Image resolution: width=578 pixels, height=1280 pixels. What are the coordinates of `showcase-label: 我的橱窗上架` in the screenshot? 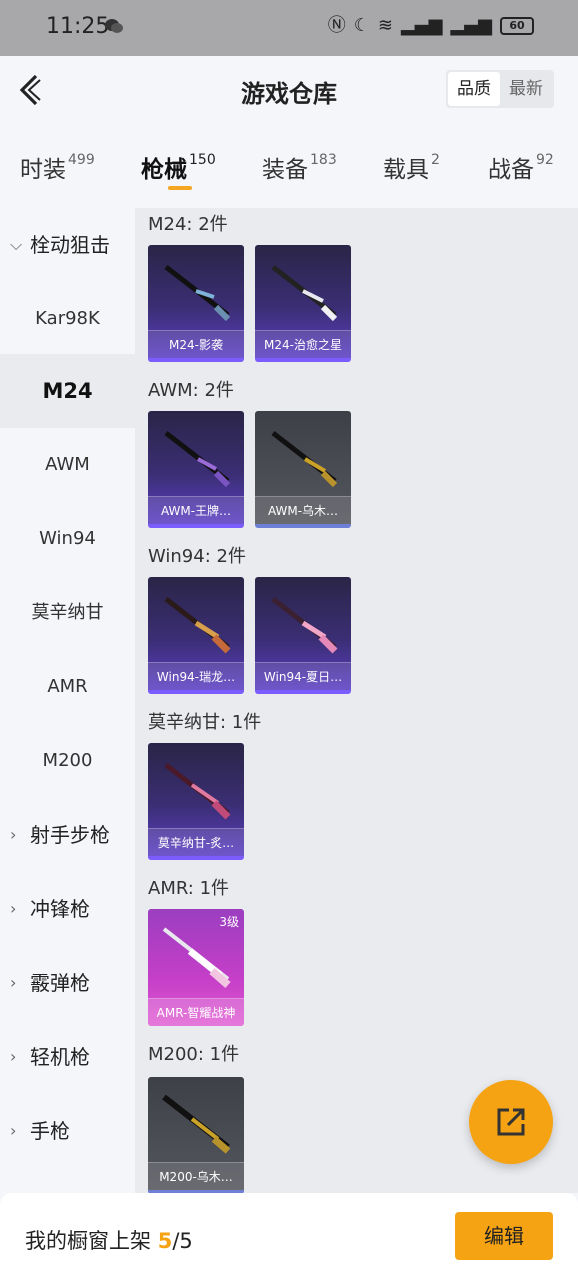 It's located at (88, 1241).